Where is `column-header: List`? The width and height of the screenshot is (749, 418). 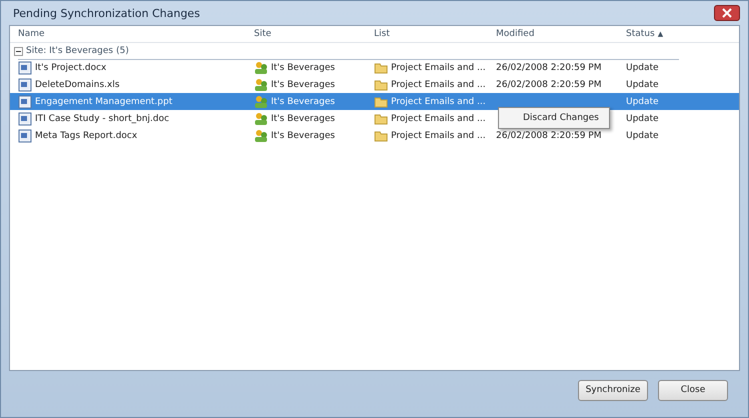 column-header: List is located at coordinates (382, 34).